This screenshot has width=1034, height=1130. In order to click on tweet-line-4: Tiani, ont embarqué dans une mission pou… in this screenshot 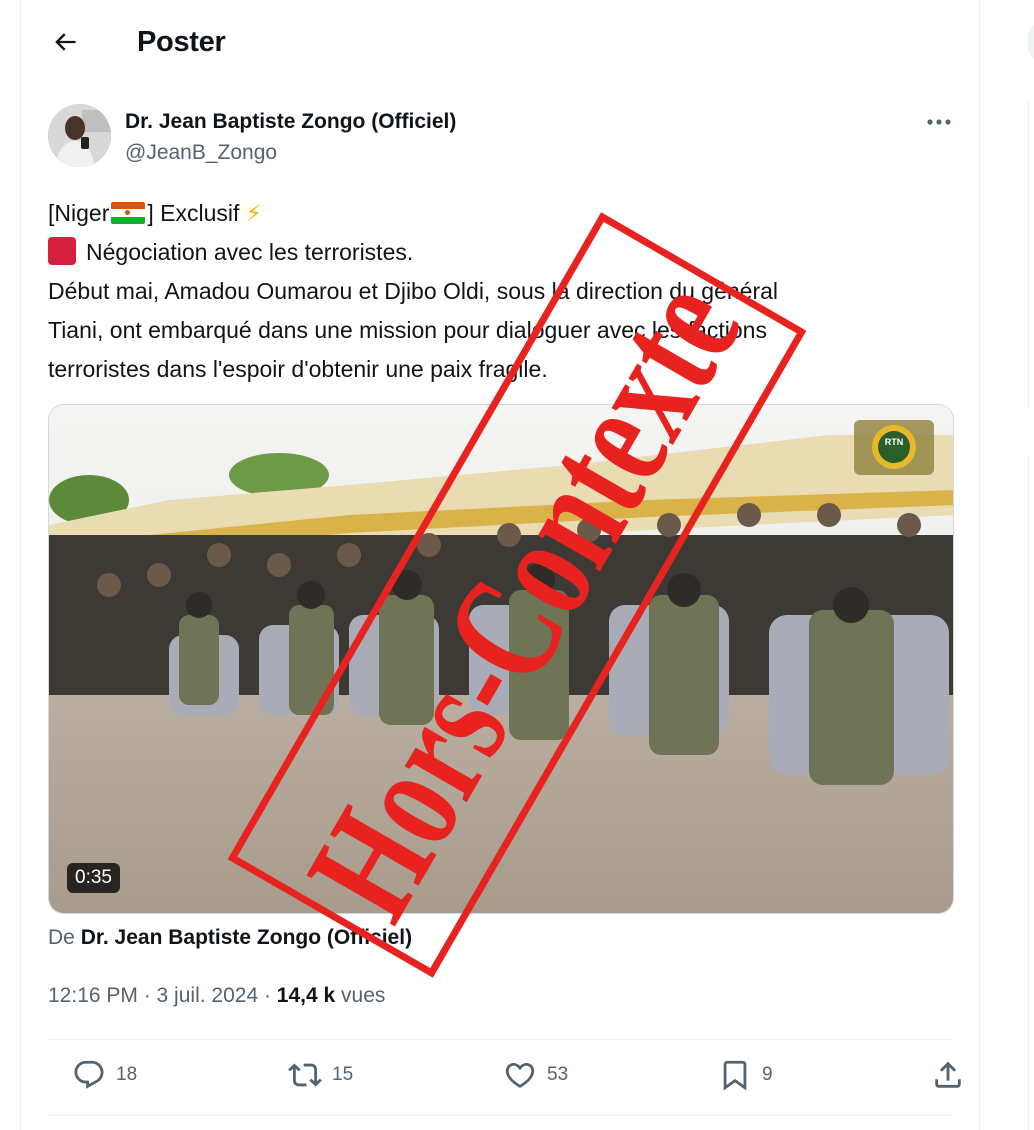, I will do `click(407, 330)`.